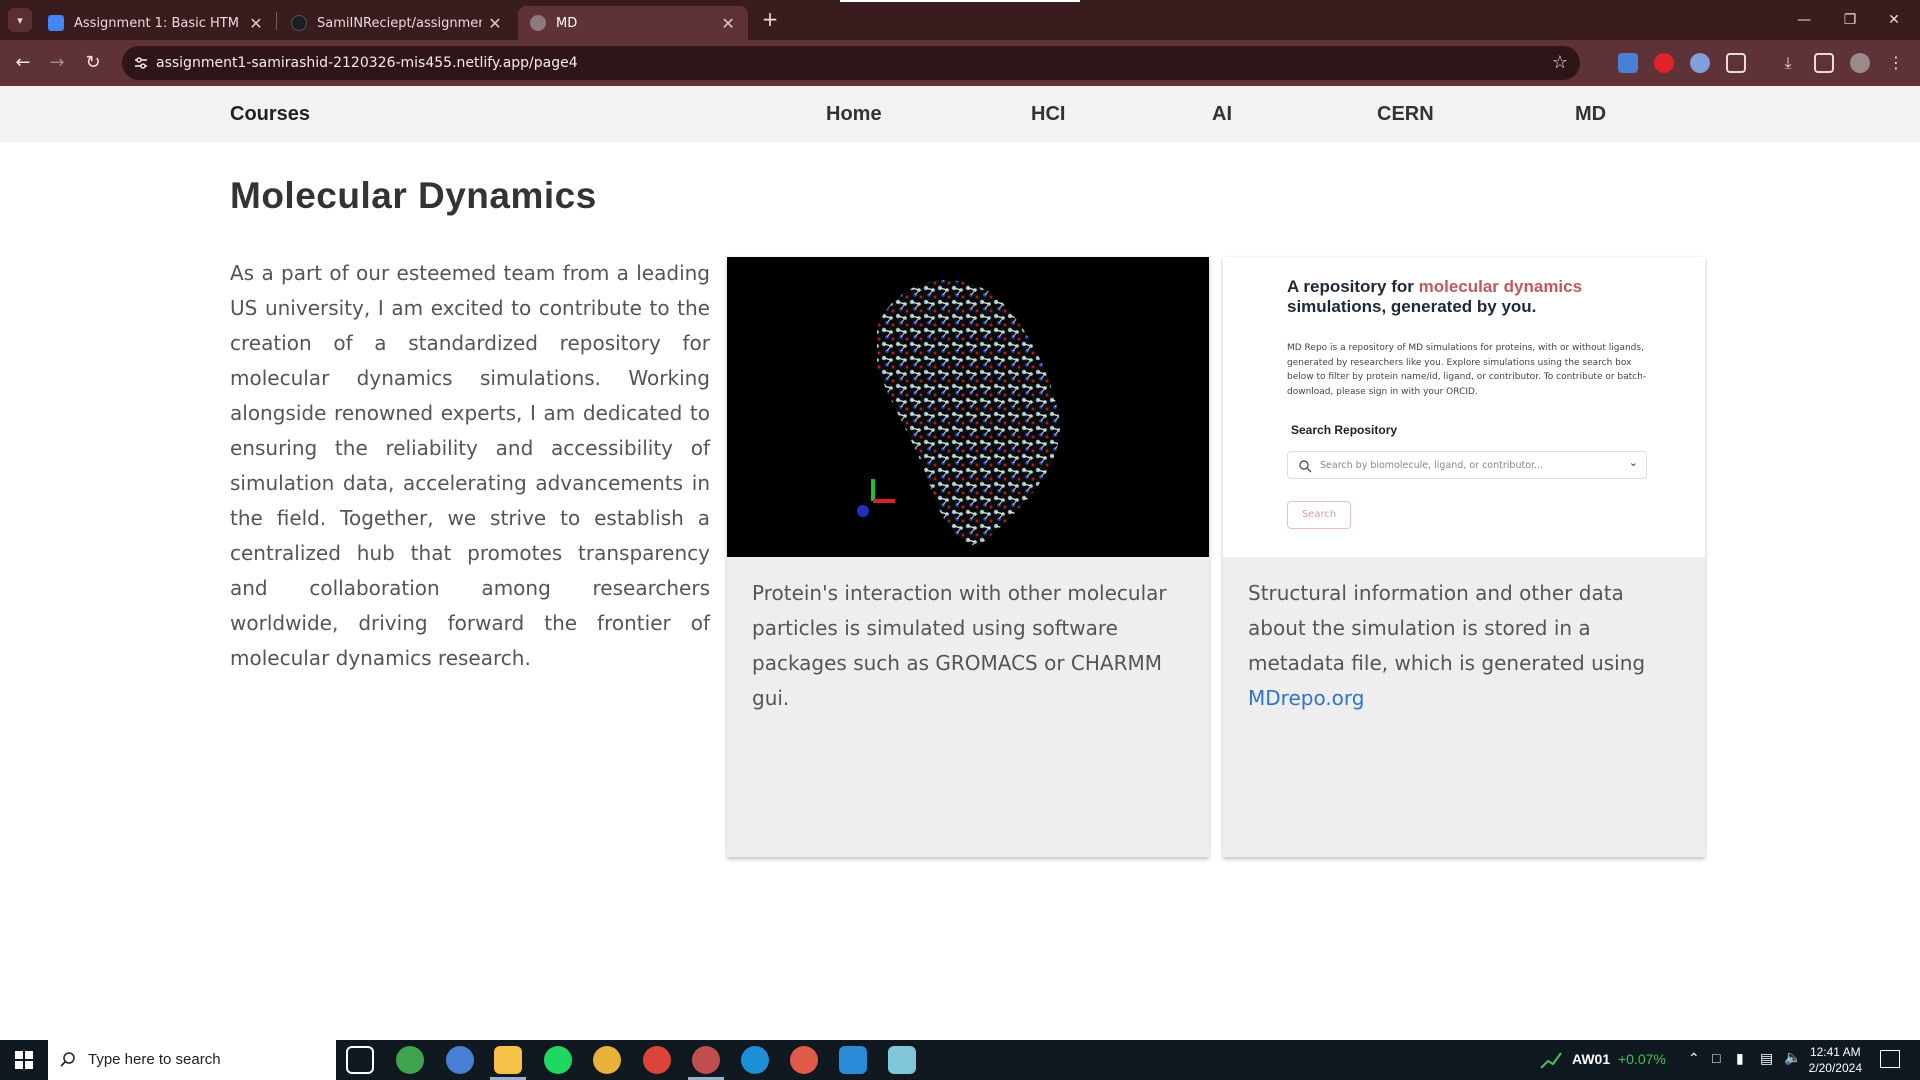 The image size is (1920, 1080). Describe the element at coordinates (299, 23) in the screenshot. I see `github-favicon-icon` at that location.